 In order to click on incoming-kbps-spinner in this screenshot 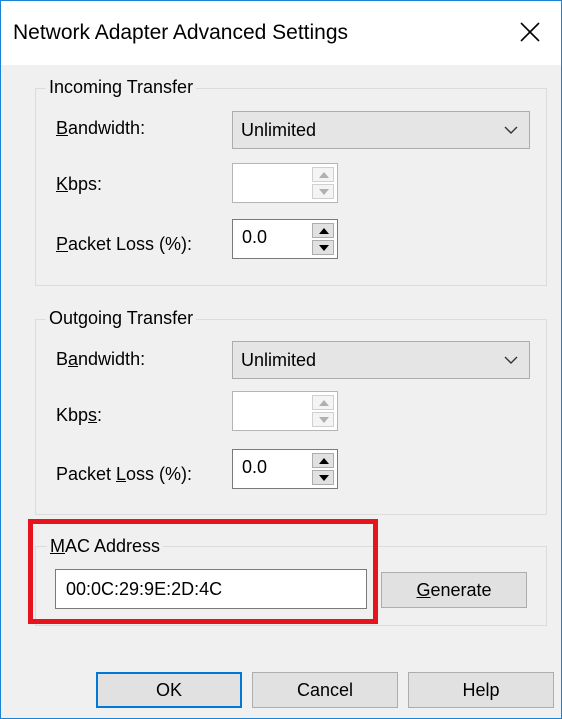, I will do `click(323, 183)`.